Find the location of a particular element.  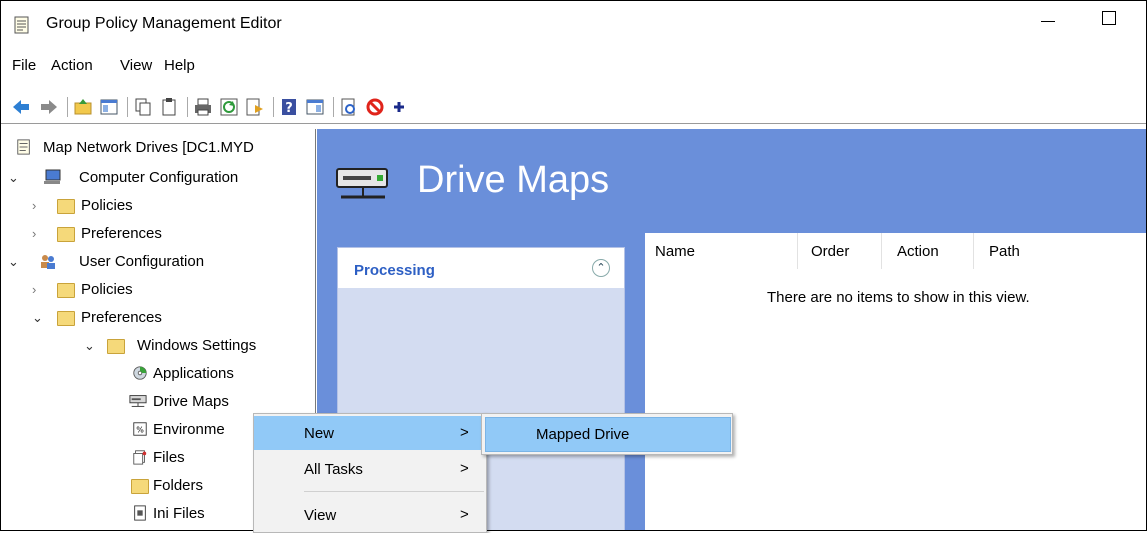

column-header-name: Name is located at coordinates (675, 251).